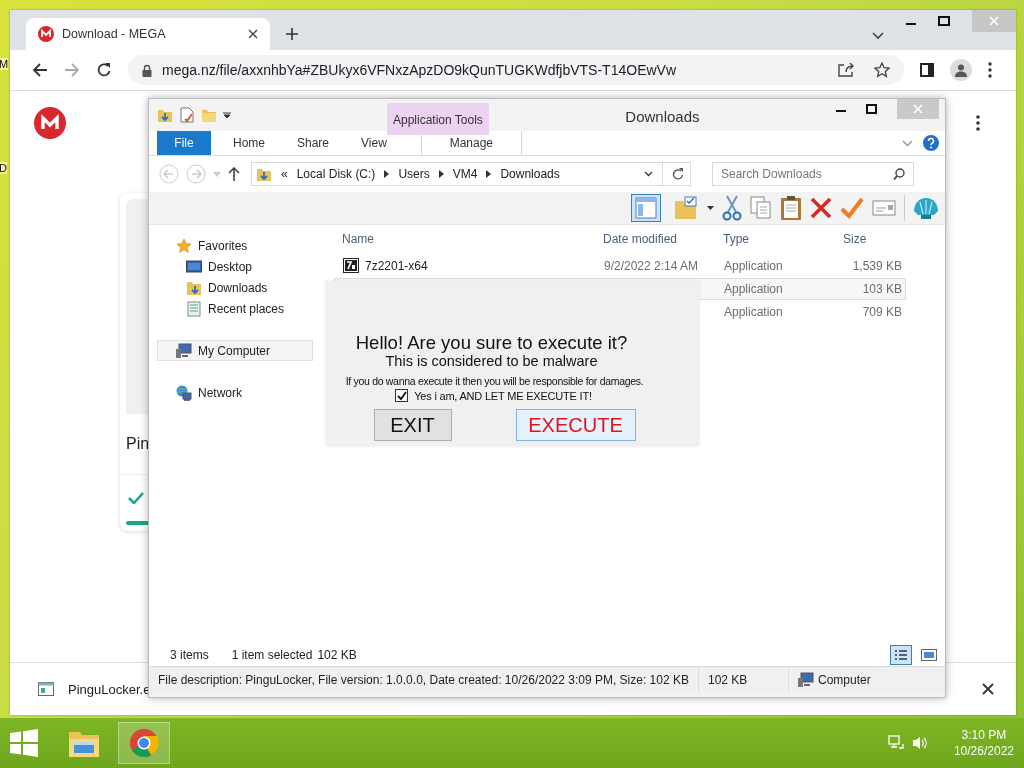  What do you see at coordinates (24, 743) in the screenshot?
I see `windows-logo-icon` at bounding box center [24, 743].